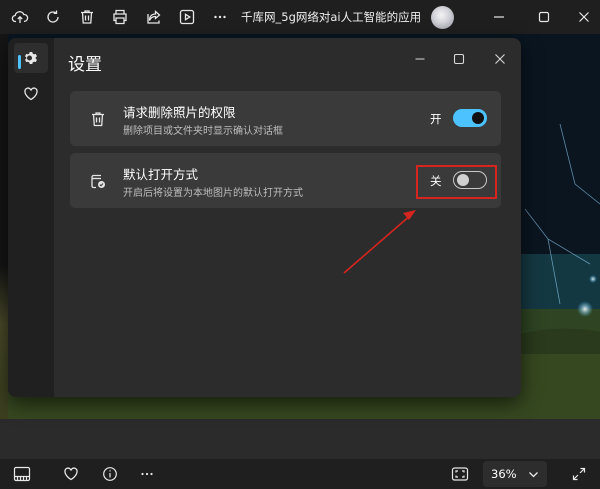  Describe the element at coordinates (71, 474) in the screenshot. I see `favorite-heart-icon` at that location.